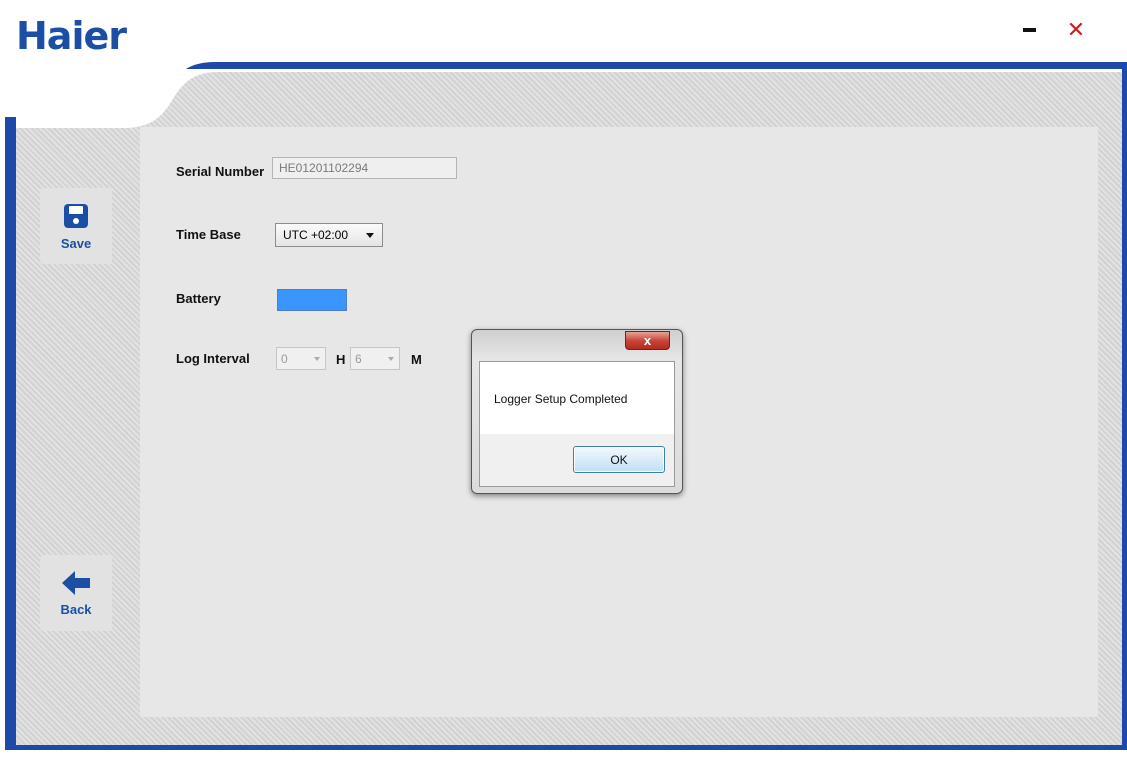 The height and width of the screenshot is (760, 1127). Describe the element at coordinates (301, 358) in the screenshot. I see `log-interval-hours-select: 0` at that location.